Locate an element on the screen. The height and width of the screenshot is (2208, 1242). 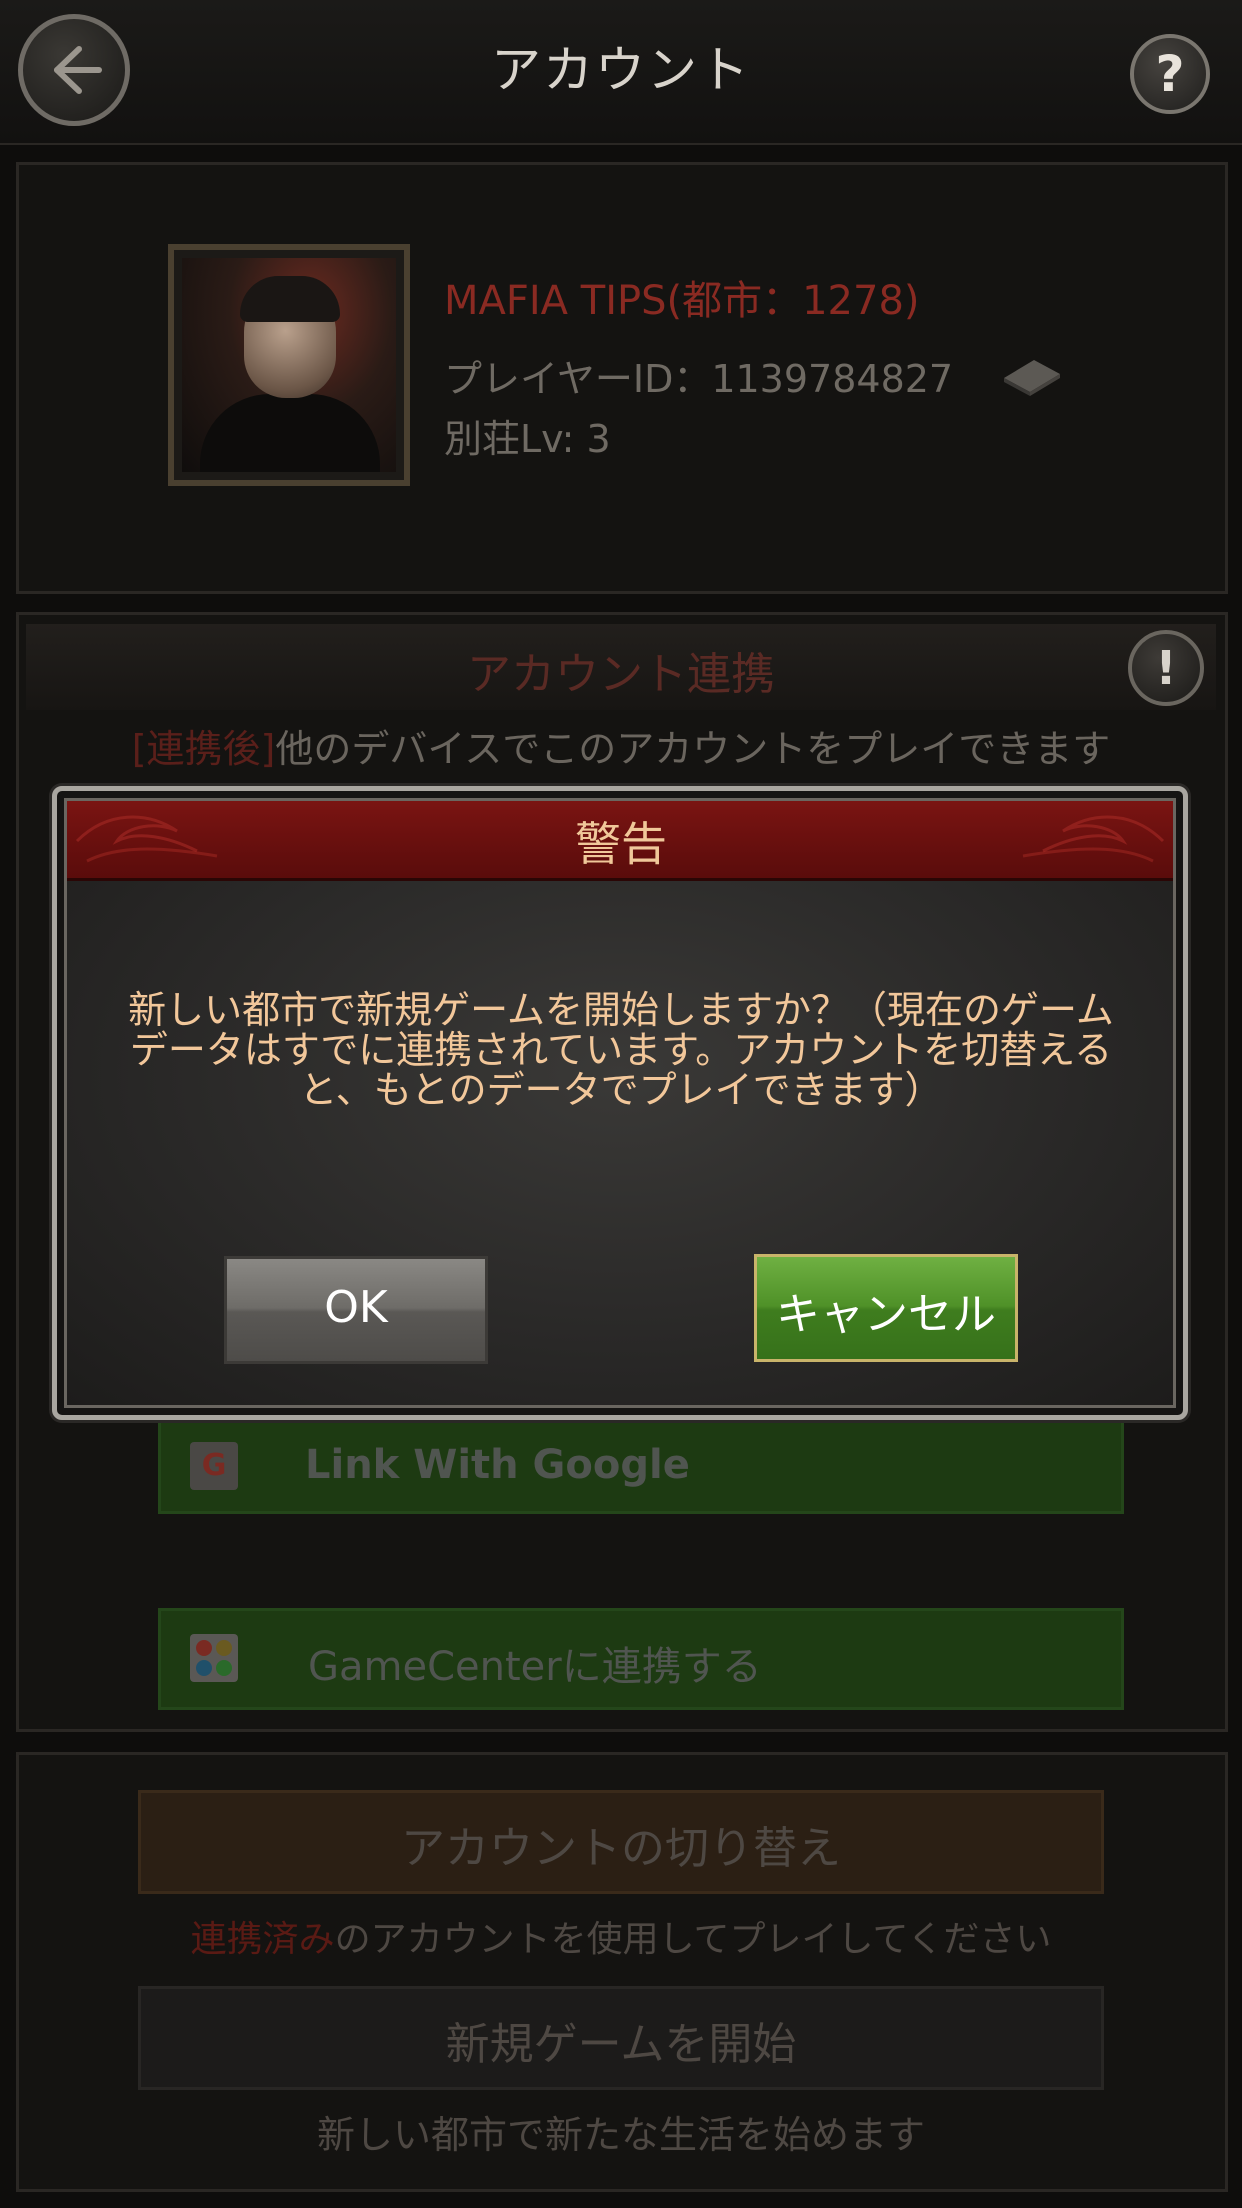
copy-icon is located at coordinates (1032, 376).